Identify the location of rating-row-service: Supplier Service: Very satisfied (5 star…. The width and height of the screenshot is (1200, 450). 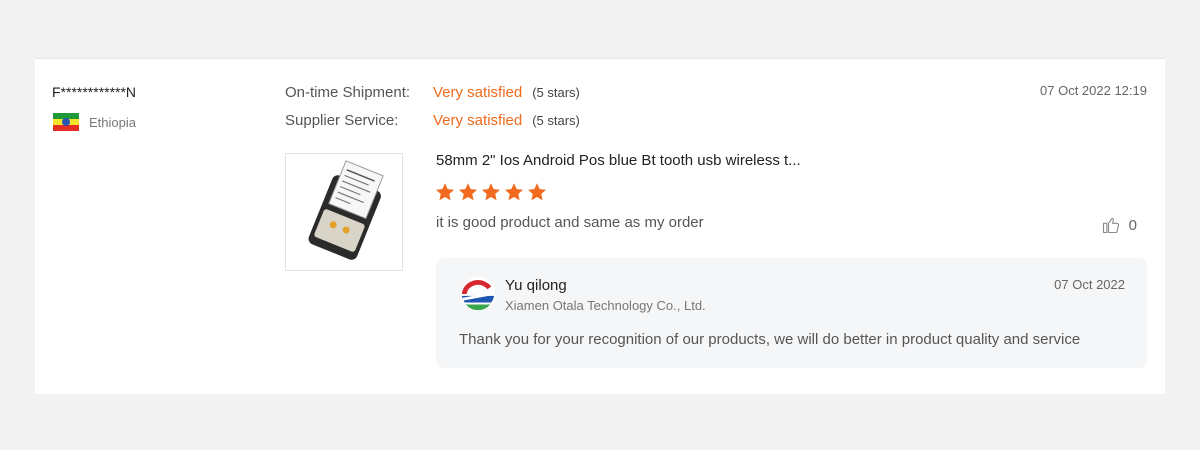
(432, 120).